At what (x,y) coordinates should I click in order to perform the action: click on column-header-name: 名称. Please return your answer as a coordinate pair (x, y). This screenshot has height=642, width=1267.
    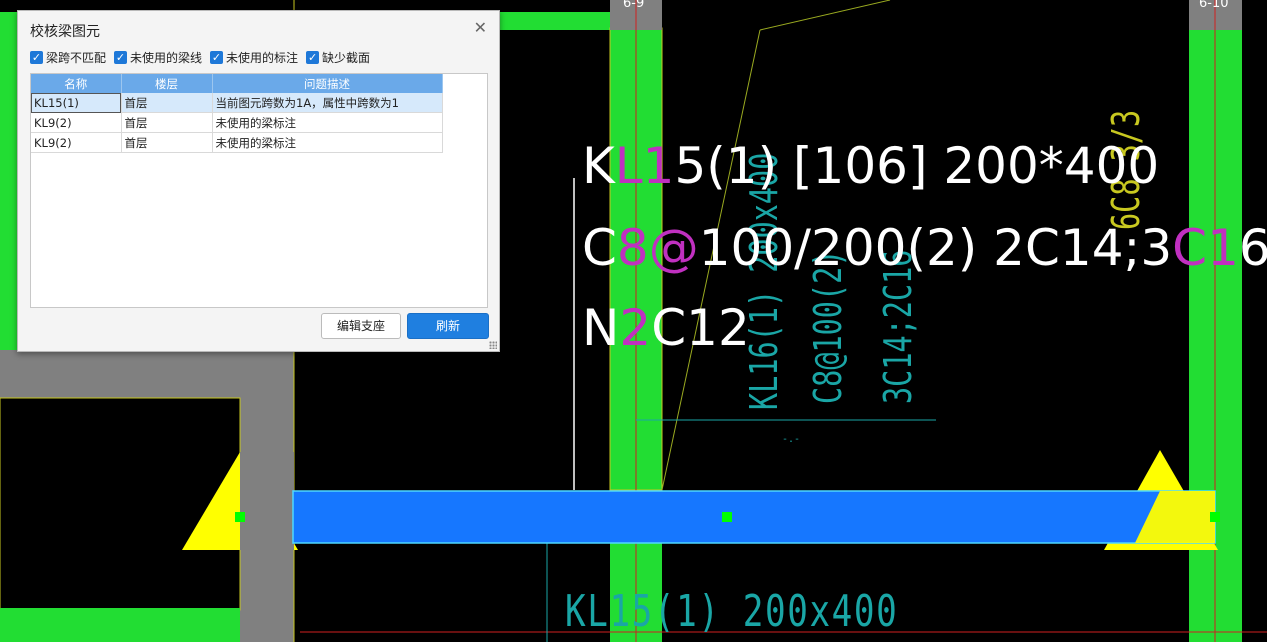
    Looking at the image, I should click on (76, 83).